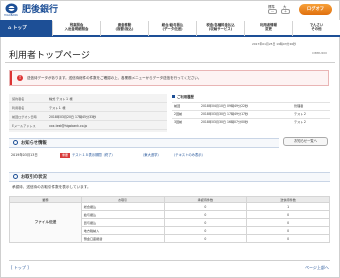 The height and width of the screenshot is (278, 340). I want to click on transaction-name: 地方税納入, so click(122, 230).